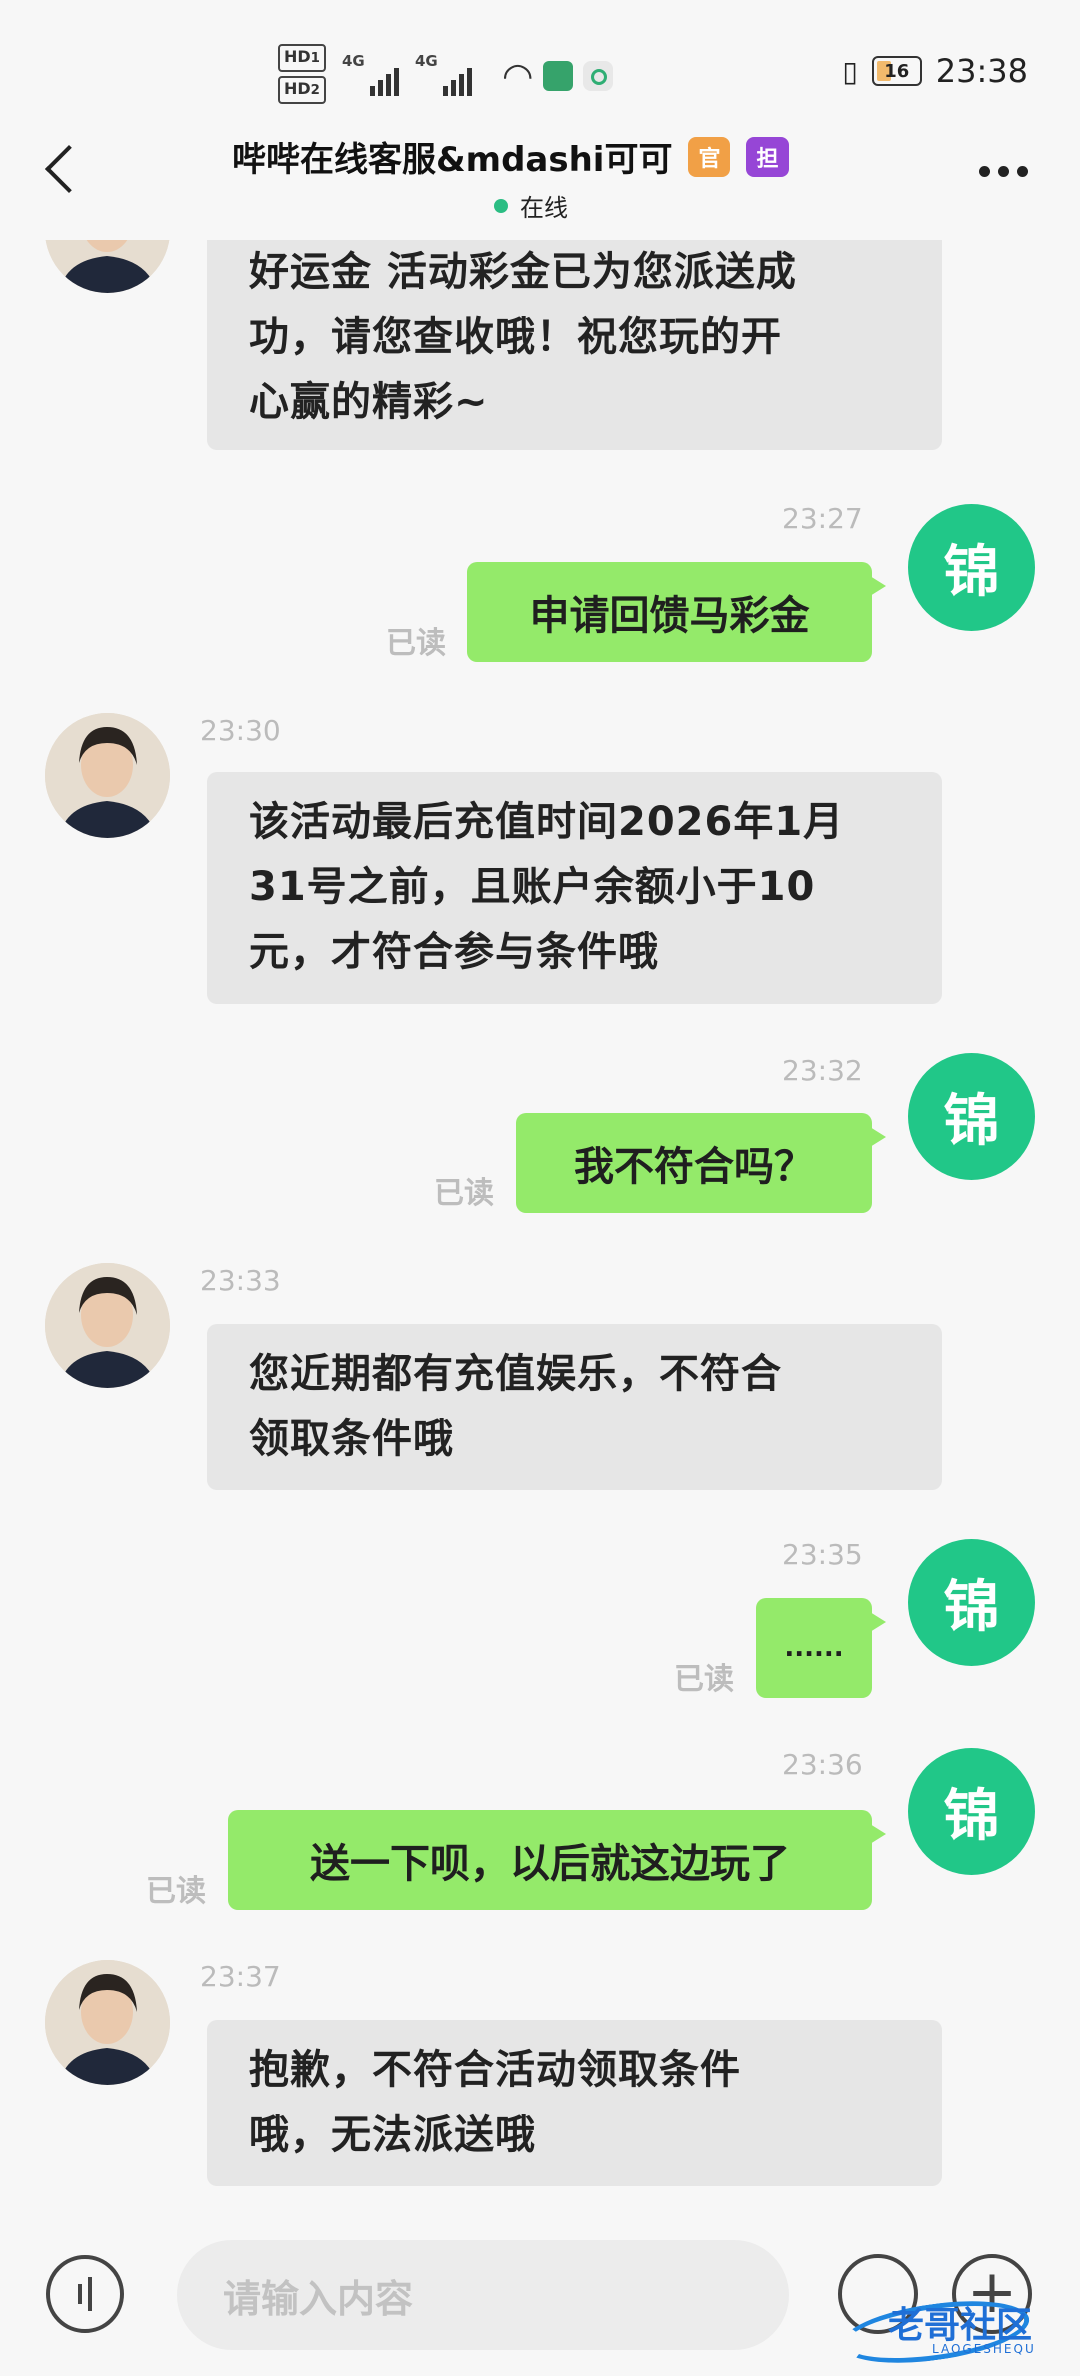  I want to click on watermark-logo: 老哥社区 LAOGESHEQU, so click(948, 2331).